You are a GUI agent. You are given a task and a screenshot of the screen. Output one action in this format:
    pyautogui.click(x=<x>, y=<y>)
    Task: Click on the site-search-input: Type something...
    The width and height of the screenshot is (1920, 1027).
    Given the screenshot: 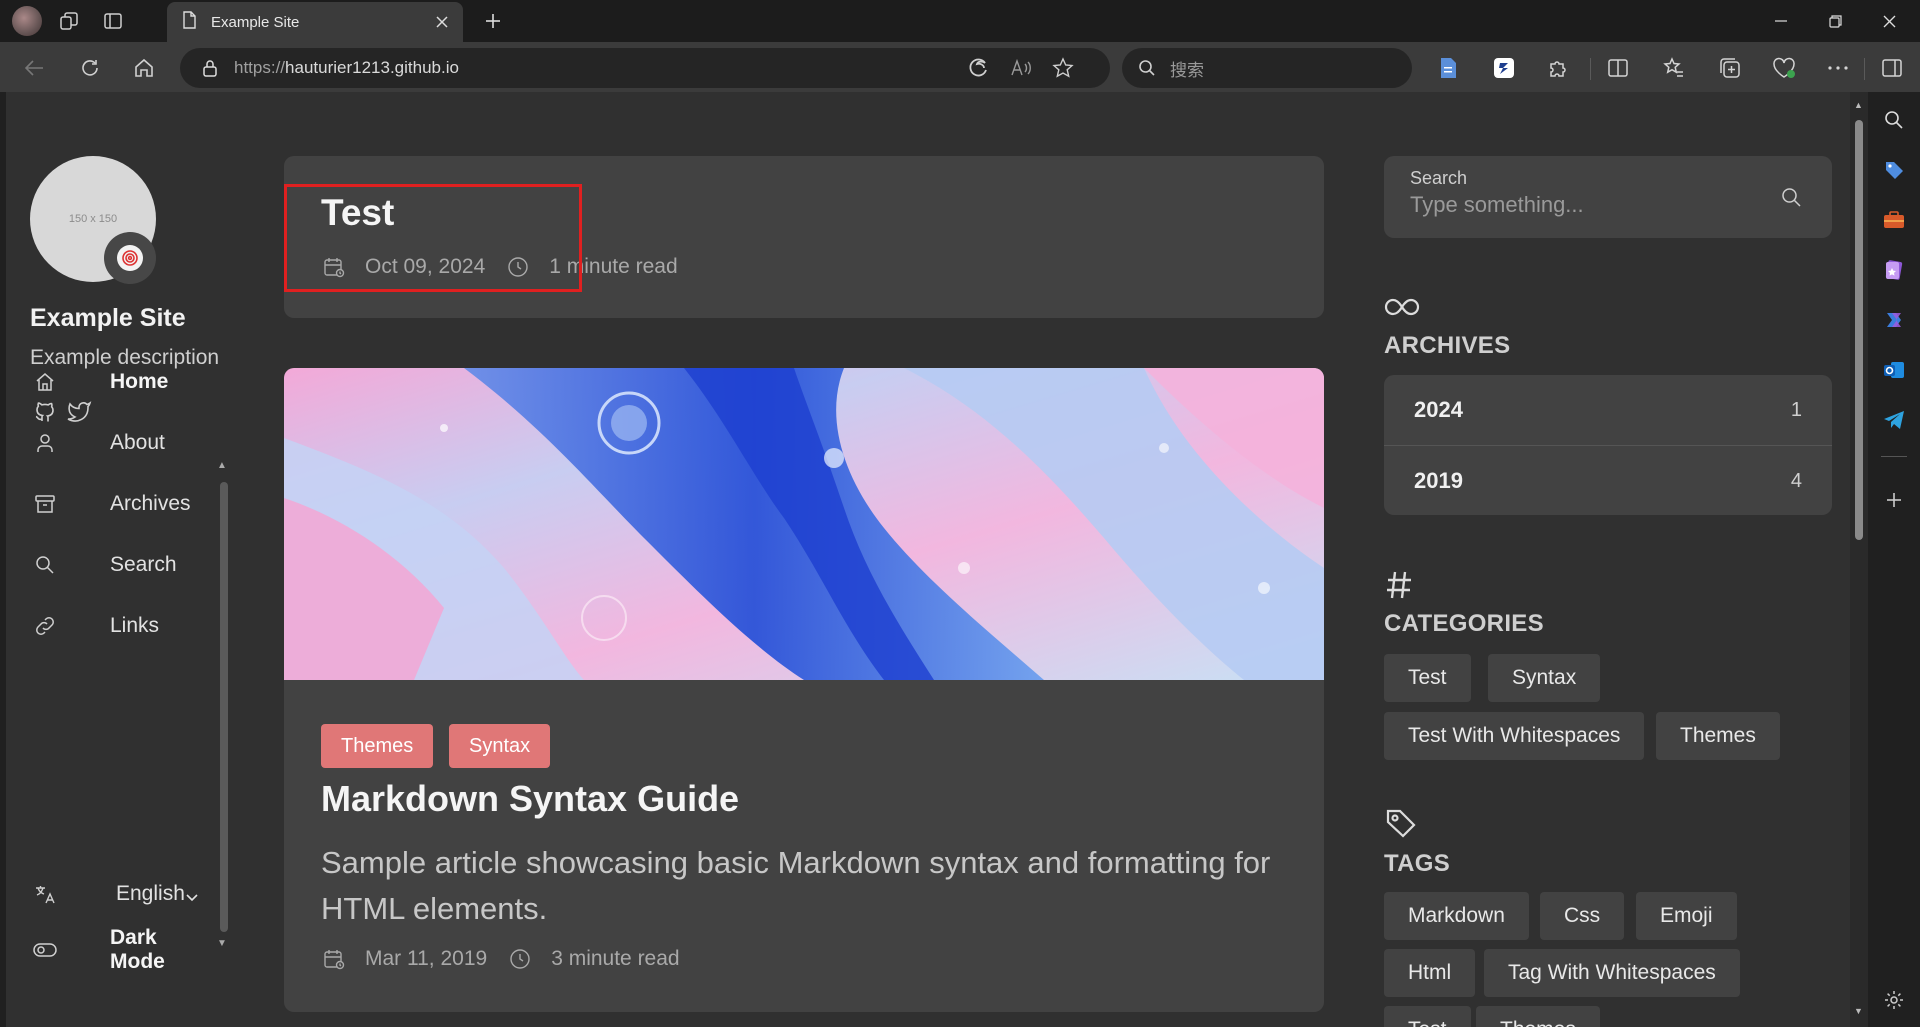 What is the action you would take?
    pyautogui.click(x=1497, y=205)
    